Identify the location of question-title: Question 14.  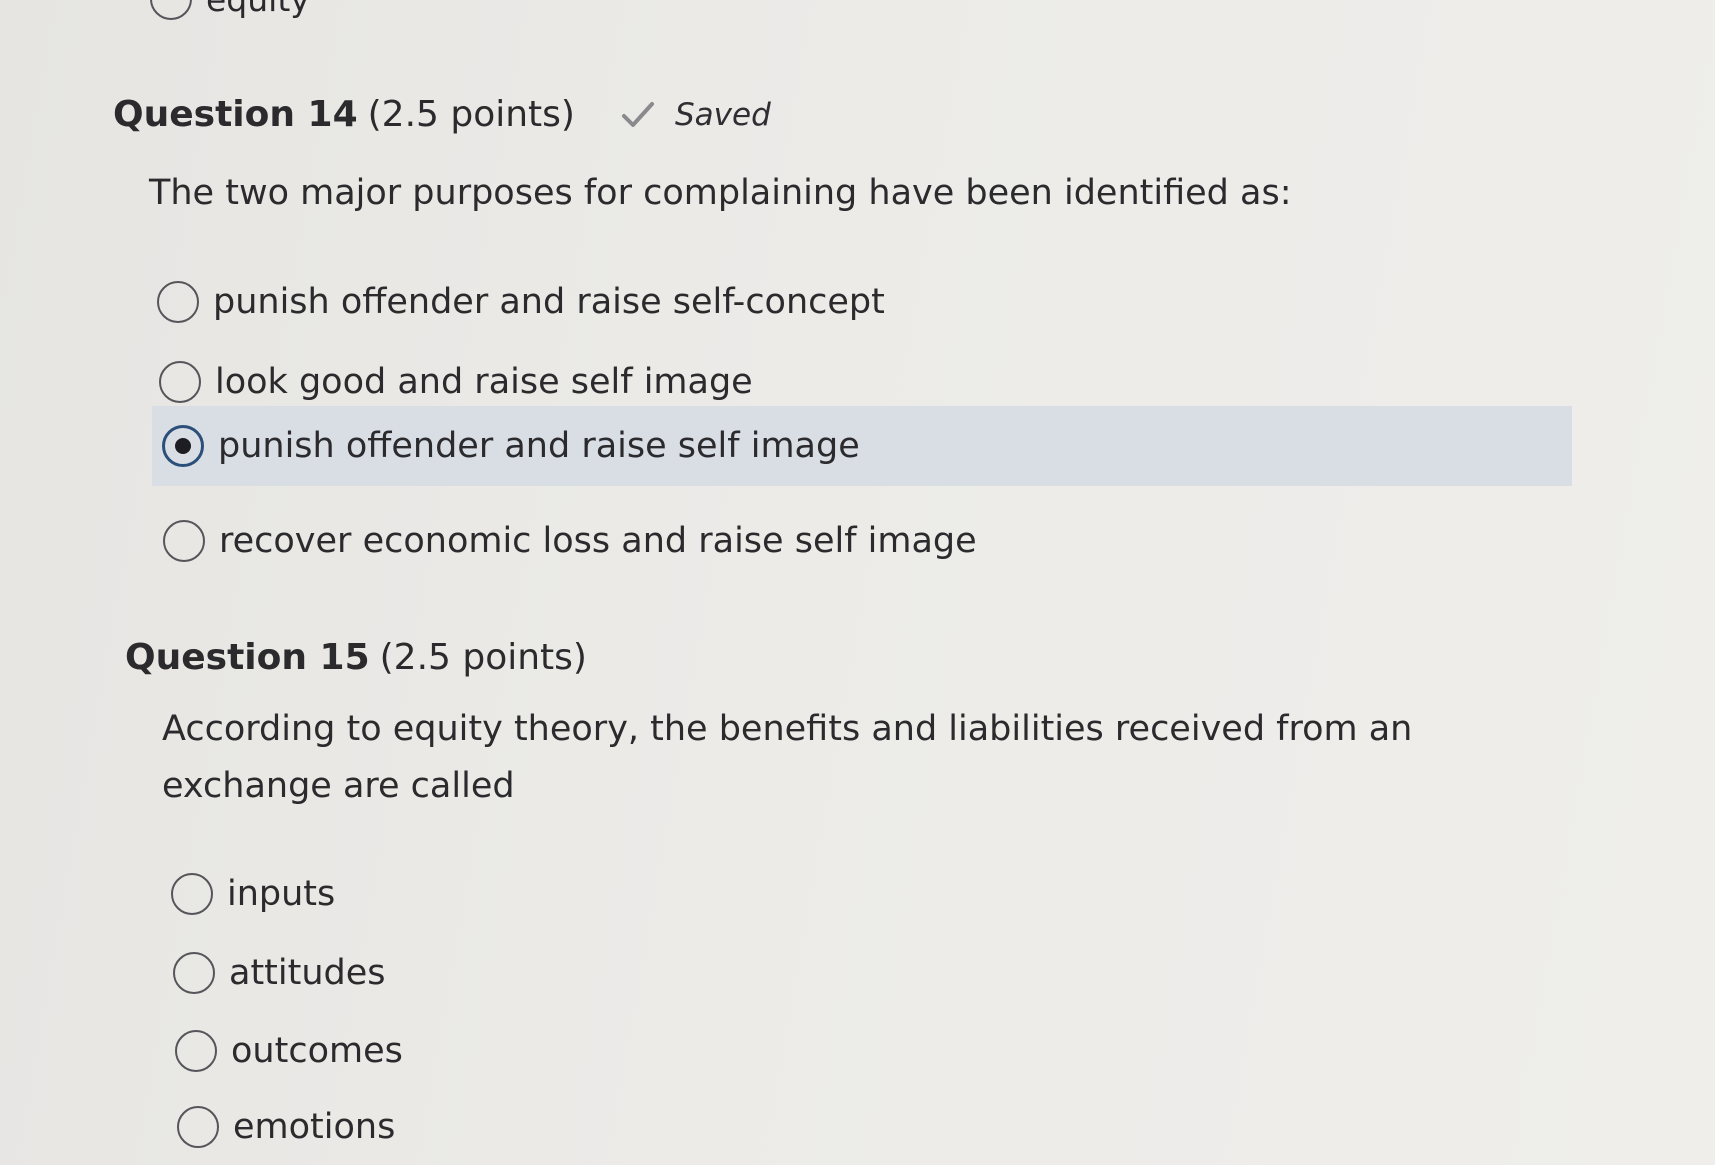
(235, 114).